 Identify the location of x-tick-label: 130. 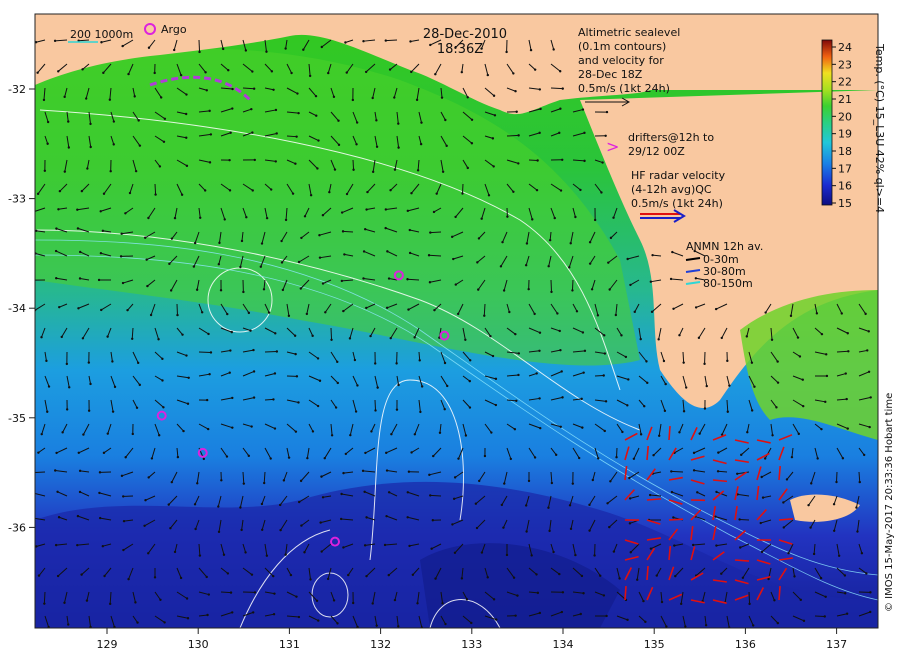
(198, 644).